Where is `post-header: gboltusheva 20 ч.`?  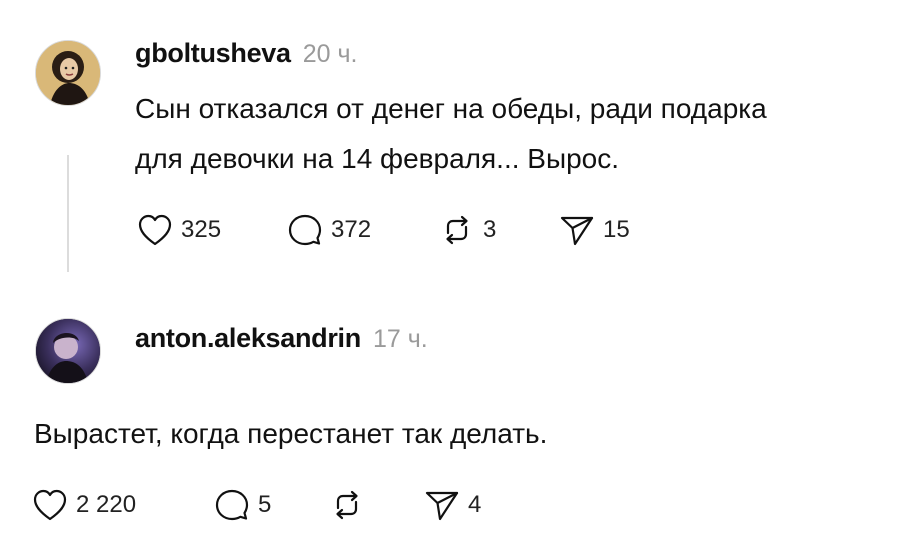 post-header: gboltusheva 20 ч. is located at coordinates (246, 53).